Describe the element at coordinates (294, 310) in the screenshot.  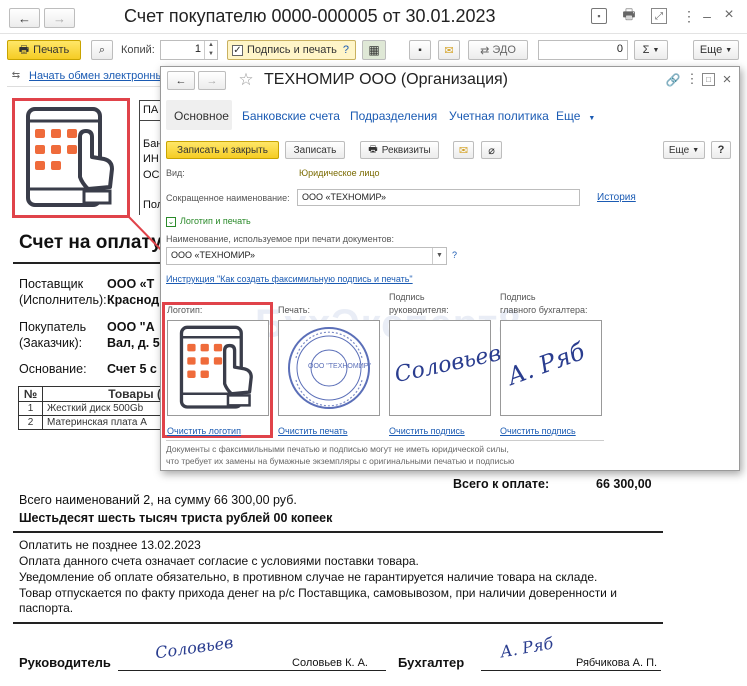
I see `stamp-label: Печать:` at that location.